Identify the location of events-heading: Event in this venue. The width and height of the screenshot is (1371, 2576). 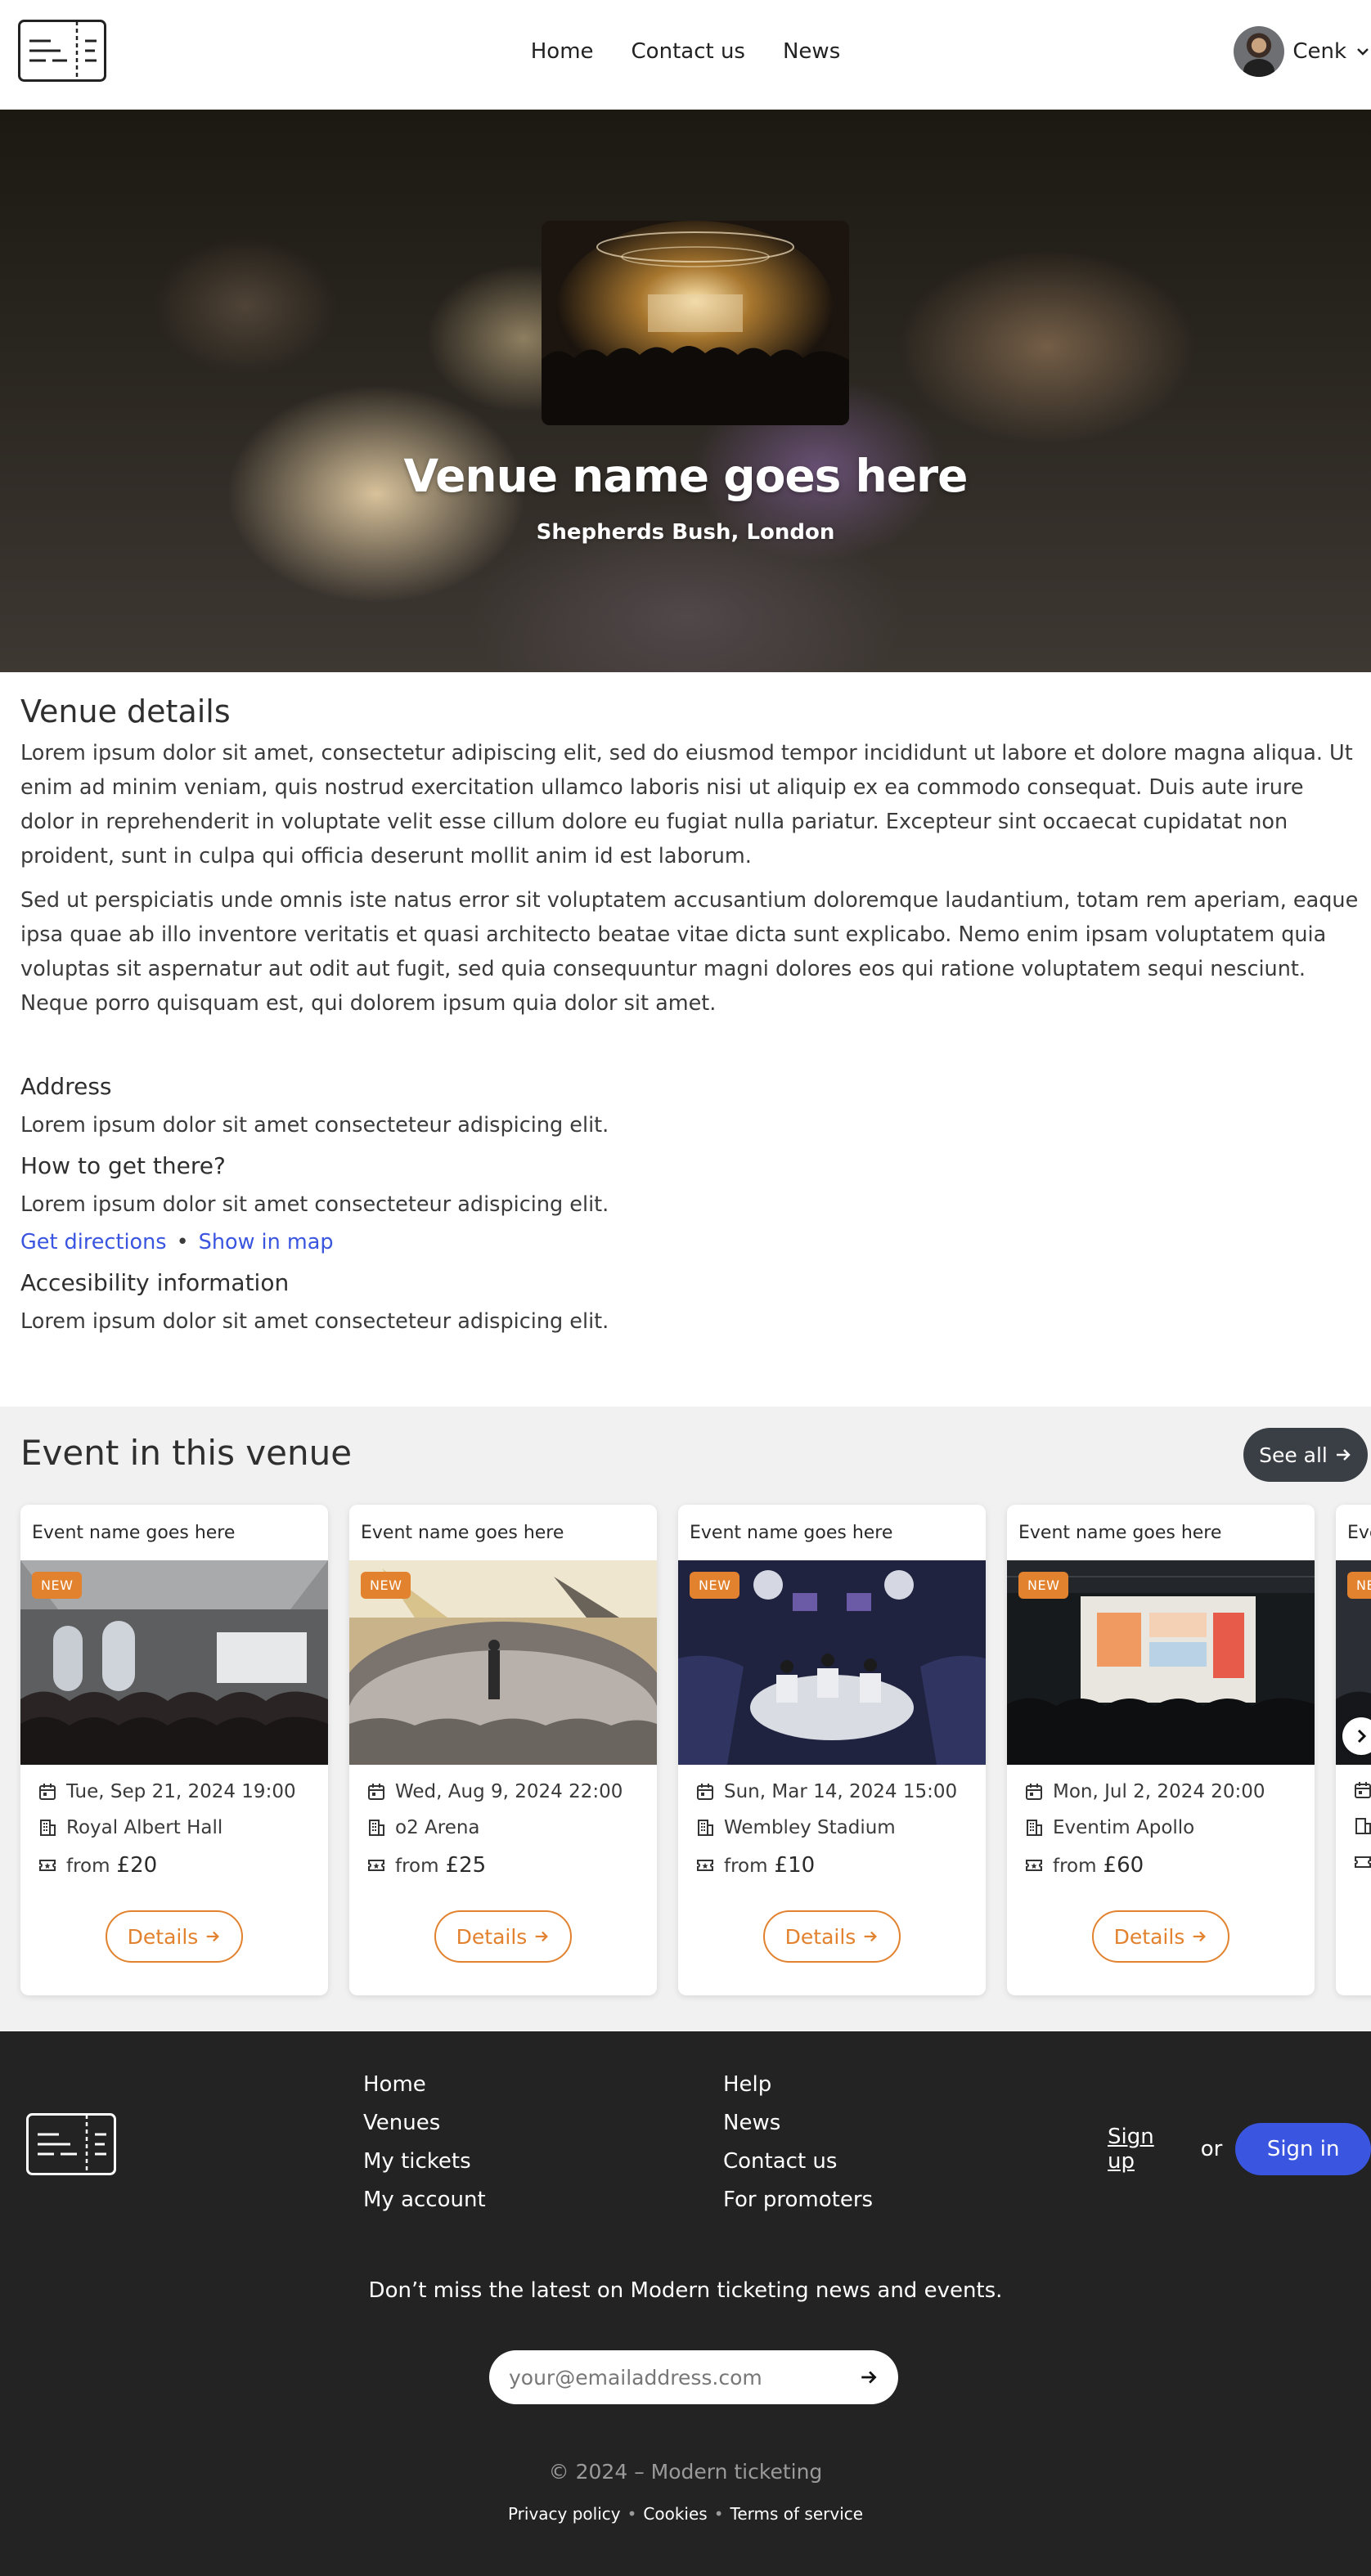
(186, 1453).